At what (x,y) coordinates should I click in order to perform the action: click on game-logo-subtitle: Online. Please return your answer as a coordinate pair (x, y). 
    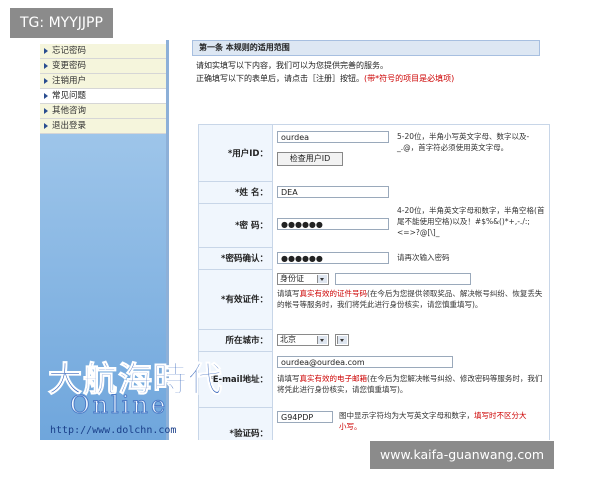
    Looking at the image, I should click on (119, 405).